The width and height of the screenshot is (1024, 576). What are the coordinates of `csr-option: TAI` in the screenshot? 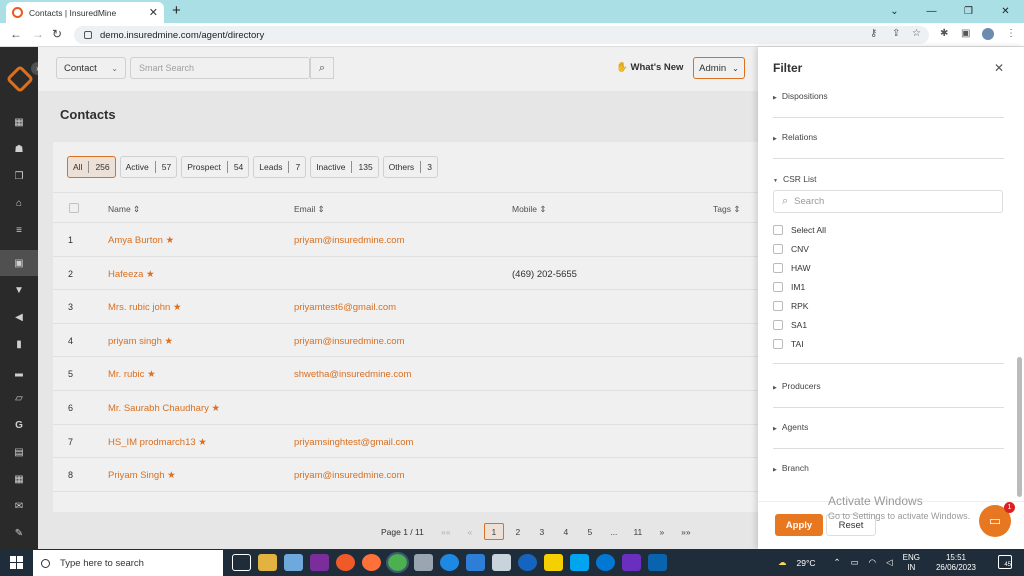 It's located at (788, 344).